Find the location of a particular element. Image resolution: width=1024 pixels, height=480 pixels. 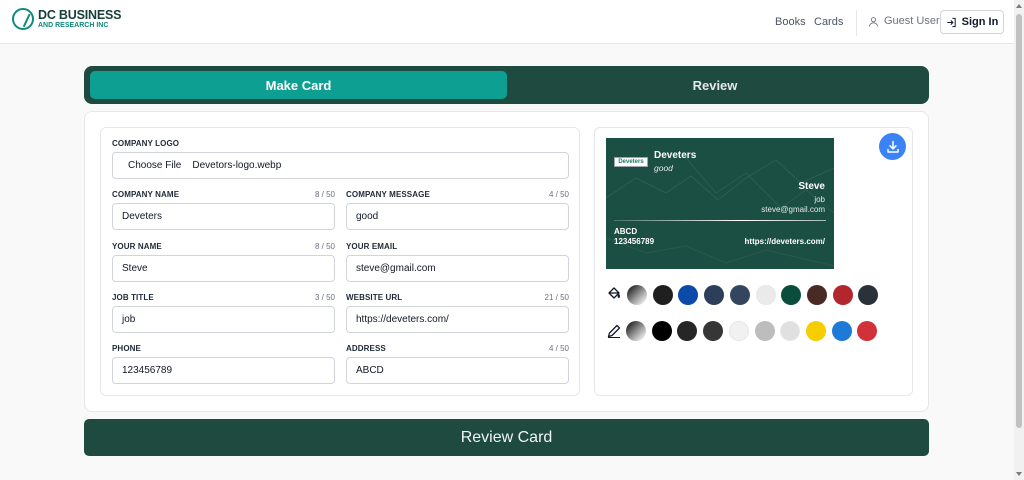

address-char-count: 4 / 50 is located at coordinates (558, 348).